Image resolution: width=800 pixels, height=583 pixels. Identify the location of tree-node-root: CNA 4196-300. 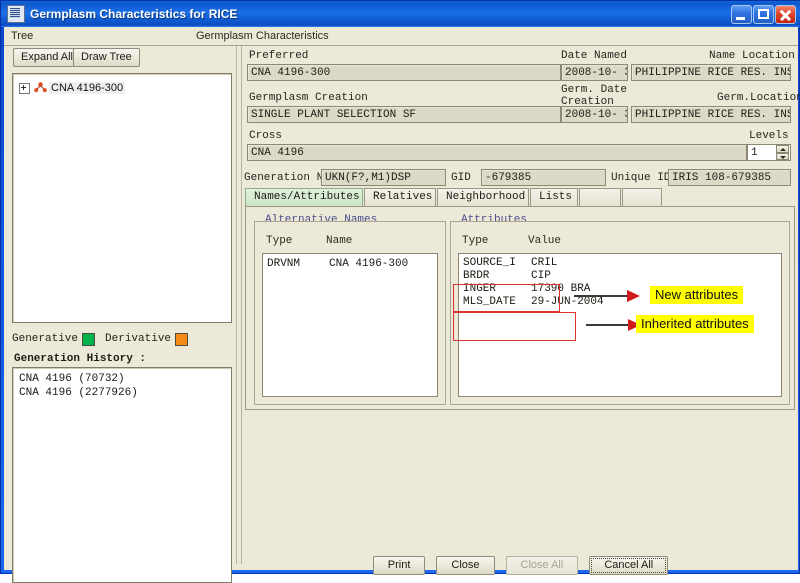
(72, 88).